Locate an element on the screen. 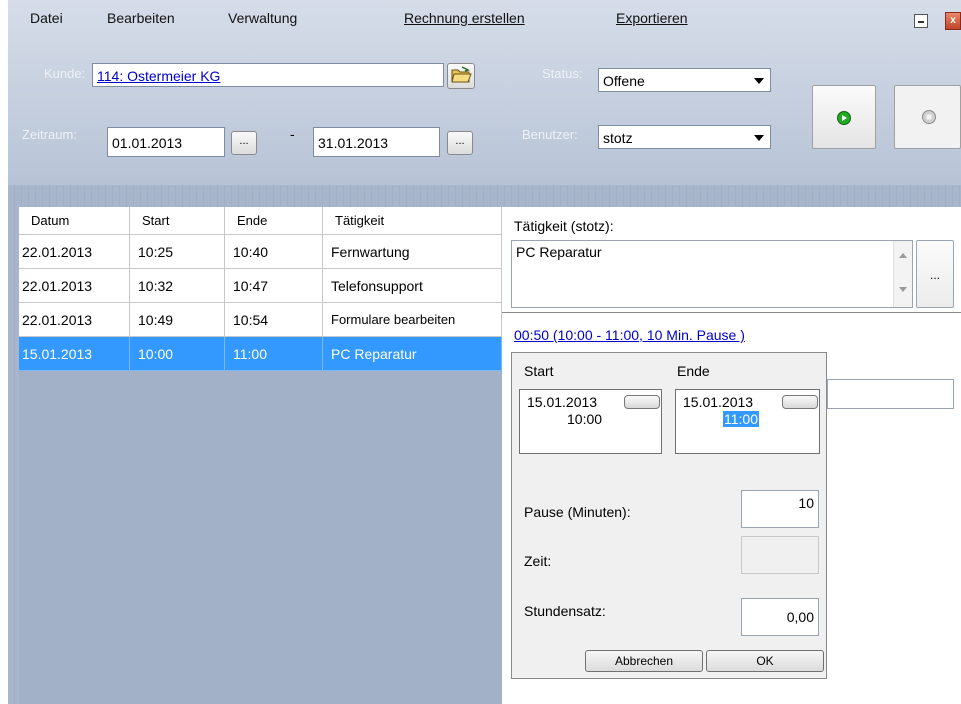  cell-ende: 10:40 is located at coordinates (274, 252).